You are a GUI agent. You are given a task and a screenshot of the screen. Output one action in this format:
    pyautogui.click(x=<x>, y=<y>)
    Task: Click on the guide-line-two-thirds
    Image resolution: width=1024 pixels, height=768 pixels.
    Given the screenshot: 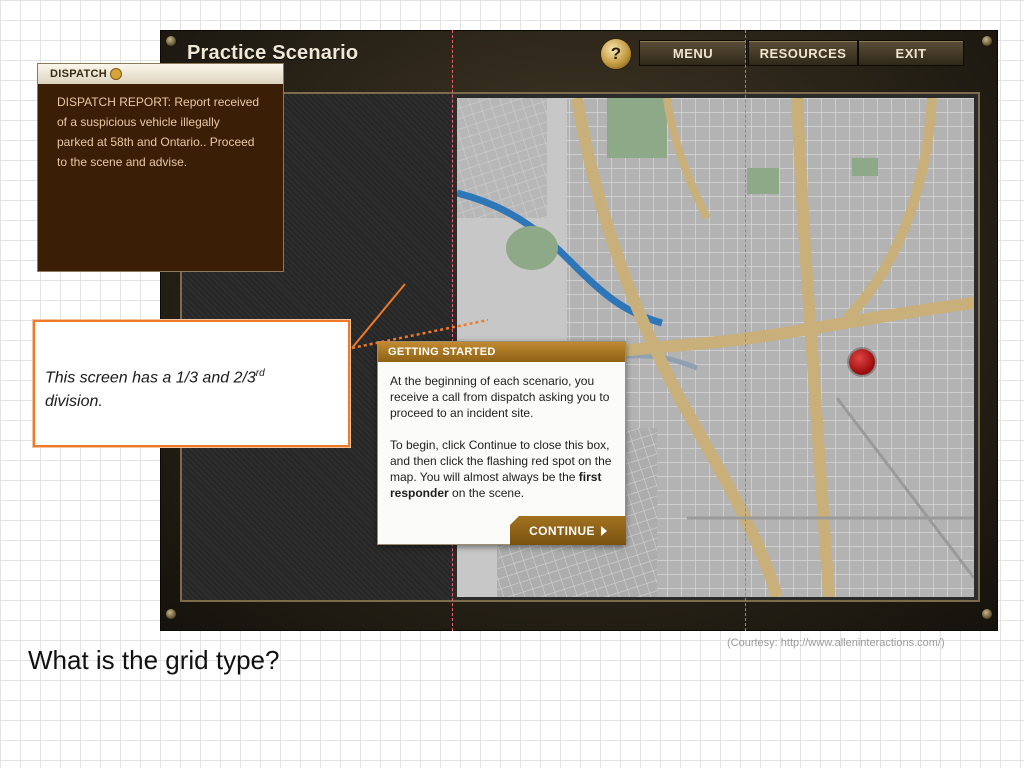 What is the action you would take?
    pyautogui.click(x=745, y=330)
    